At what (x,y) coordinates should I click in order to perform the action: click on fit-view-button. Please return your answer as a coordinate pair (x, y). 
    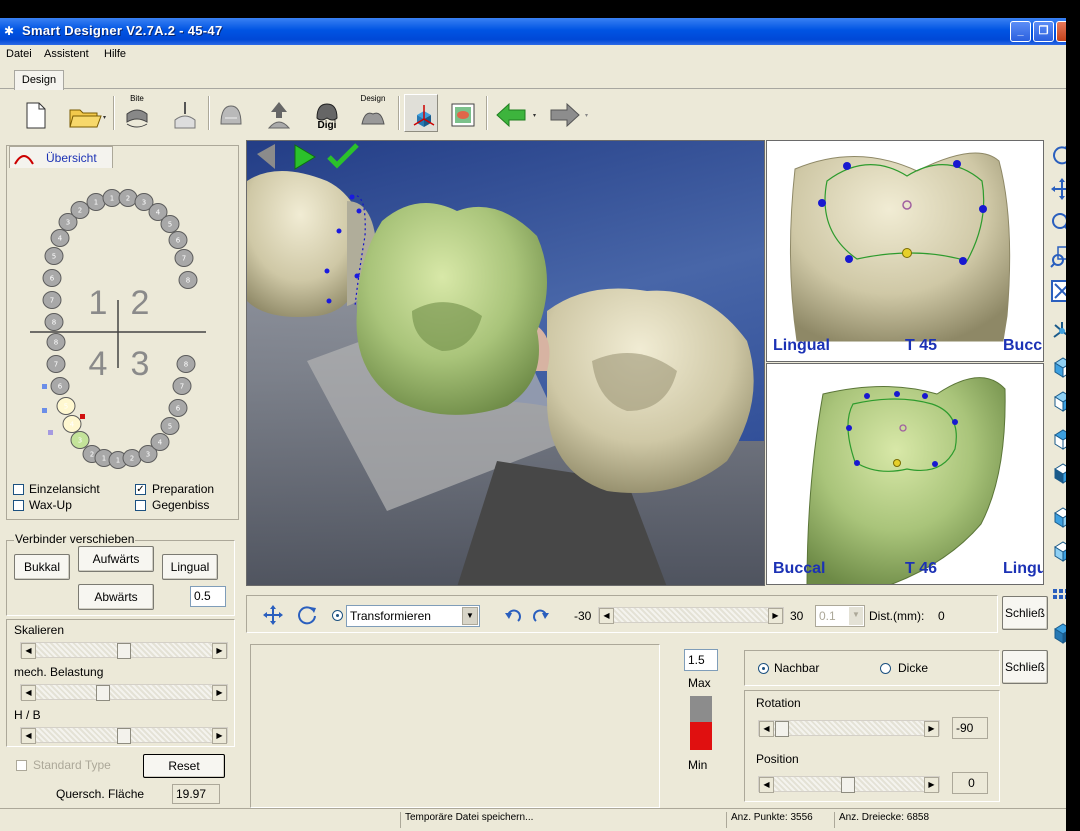
    Looking at the image, I should click on (1058, 291).